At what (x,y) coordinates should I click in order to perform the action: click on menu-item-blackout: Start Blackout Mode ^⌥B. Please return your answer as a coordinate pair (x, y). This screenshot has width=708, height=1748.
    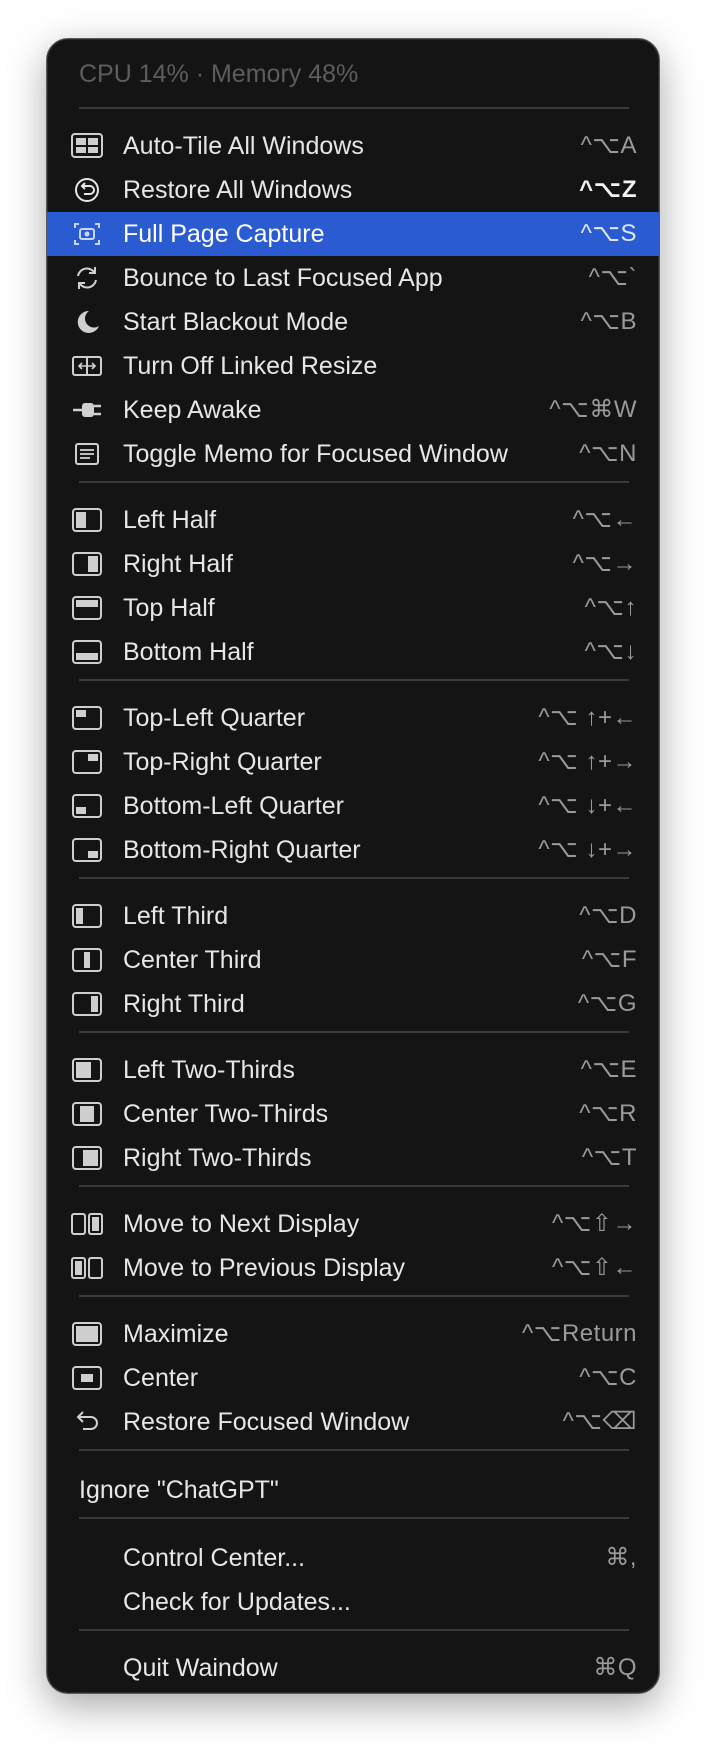
    Looking at the image, I should click on (353, 322).